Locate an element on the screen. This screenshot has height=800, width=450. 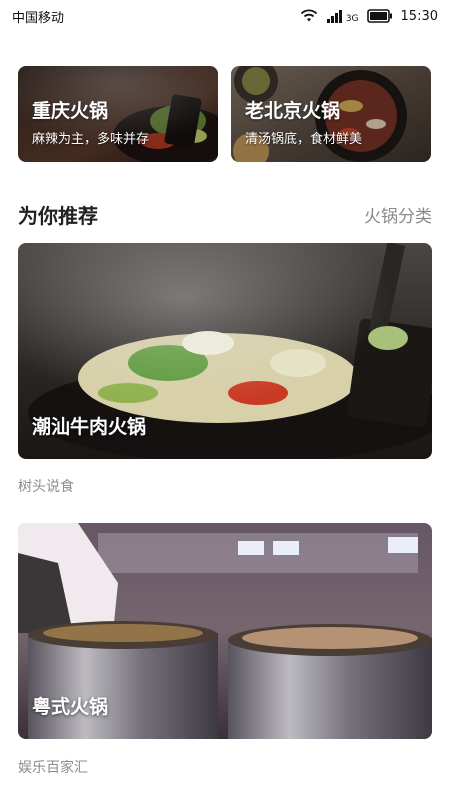
carrier-label: 中国移动 is located at coordinates (38, 18).